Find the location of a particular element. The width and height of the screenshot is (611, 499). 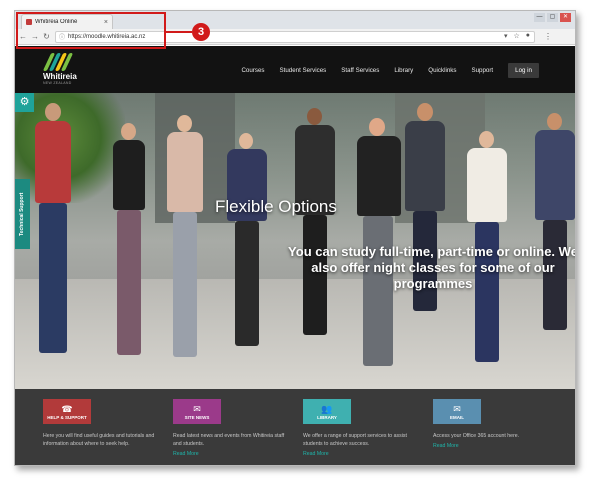

technical-support-tab: Technical Support is located at coordinates (22, 214).